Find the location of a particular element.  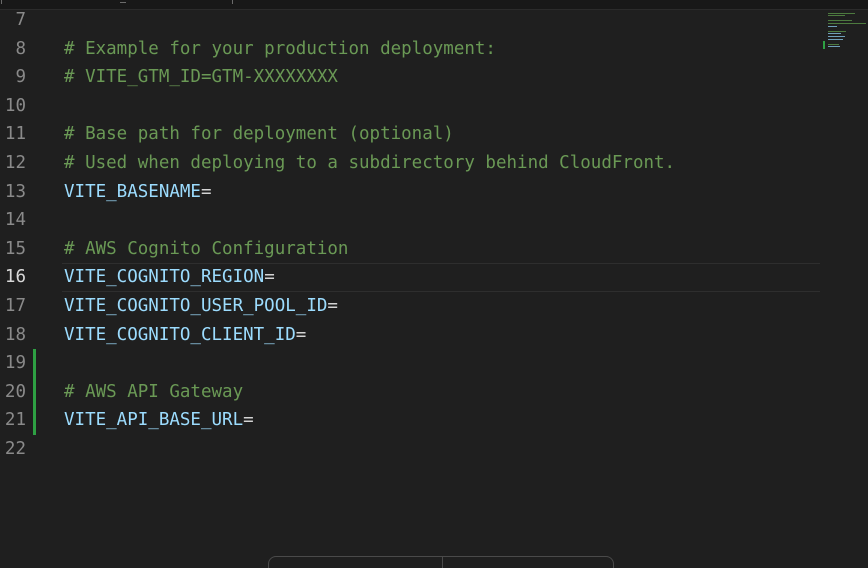

code-line: 22 is located at coordinates (410, 449).